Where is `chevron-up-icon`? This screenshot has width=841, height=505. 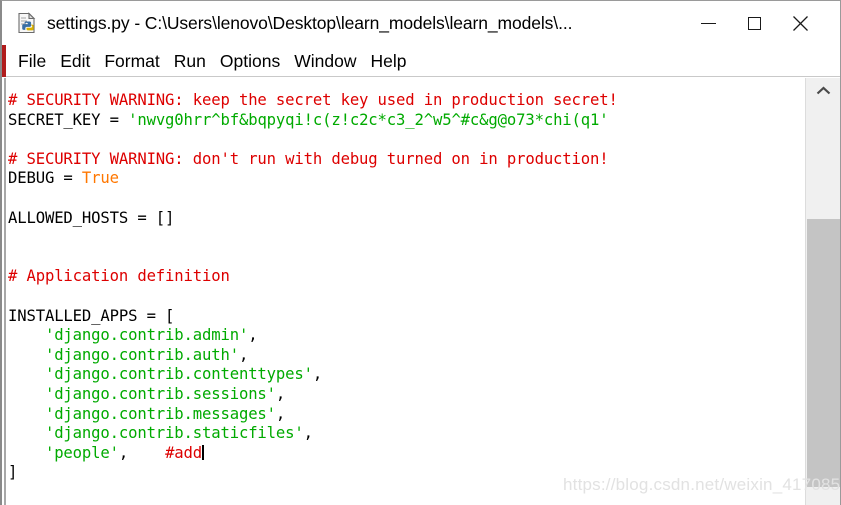
chevron-up-icon is located at coordinates (823, 90).